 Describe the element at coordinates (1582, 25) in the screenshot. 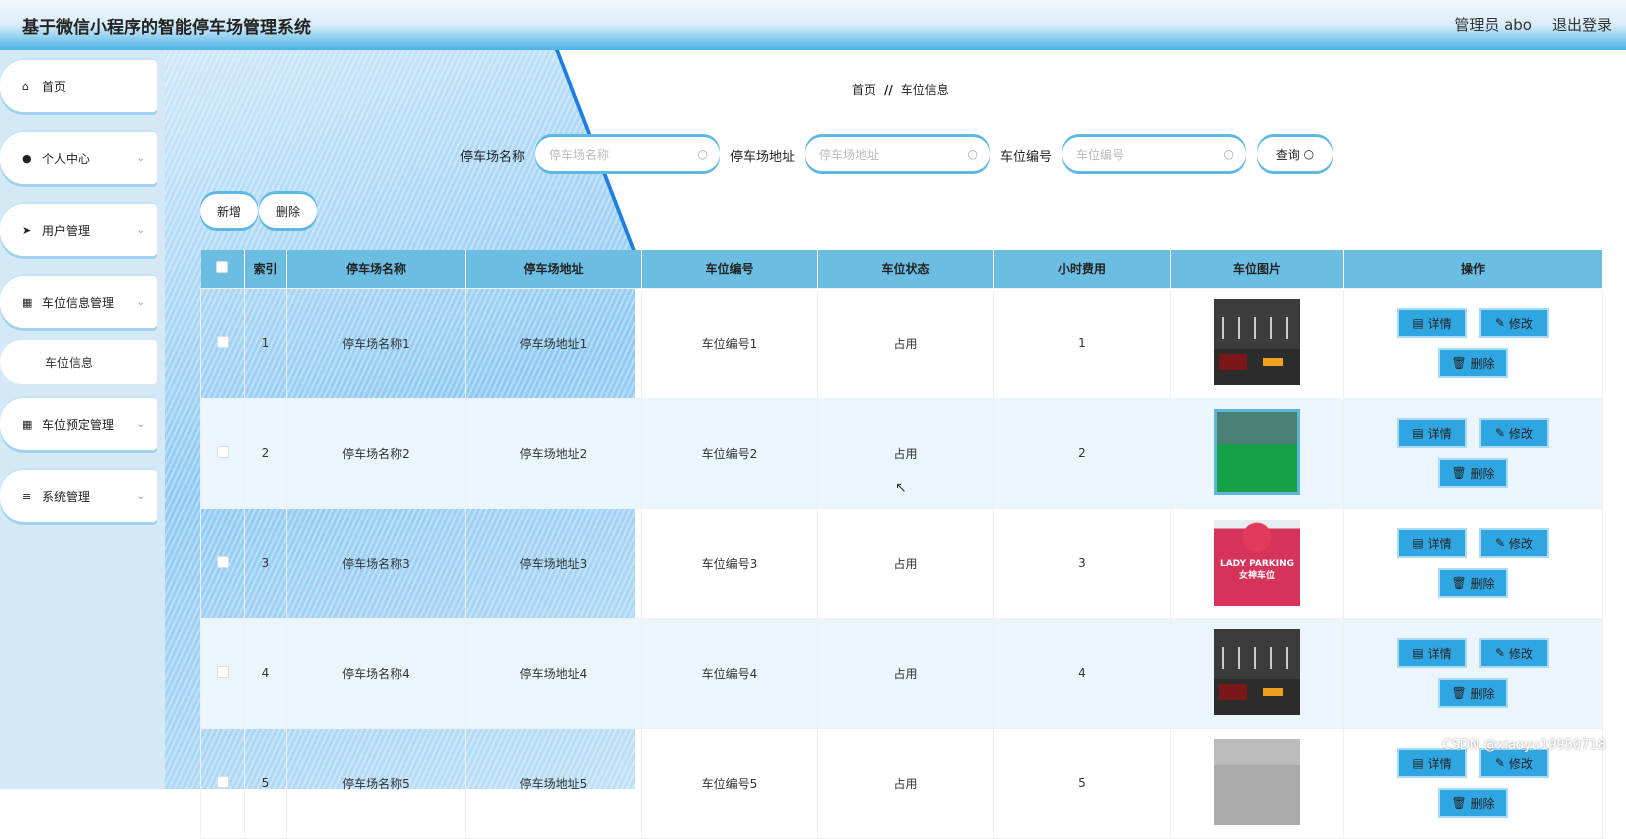

I see `logout-link: 退出登录` at that location.